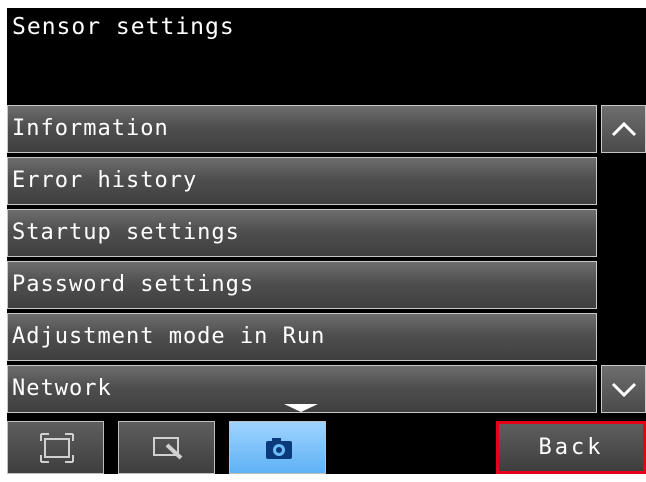 This screenshot has width=646, height=482. I want to click on menu-item-startup-settings: Startup settings, so click(302, 233).